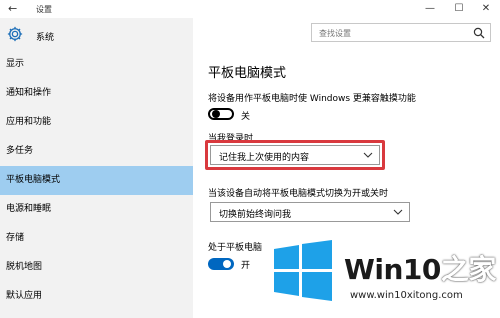  What do you see at coordinates (486, 9) in the screenshot?
I see `close-button: ✕` at bounding box center [486, 9].